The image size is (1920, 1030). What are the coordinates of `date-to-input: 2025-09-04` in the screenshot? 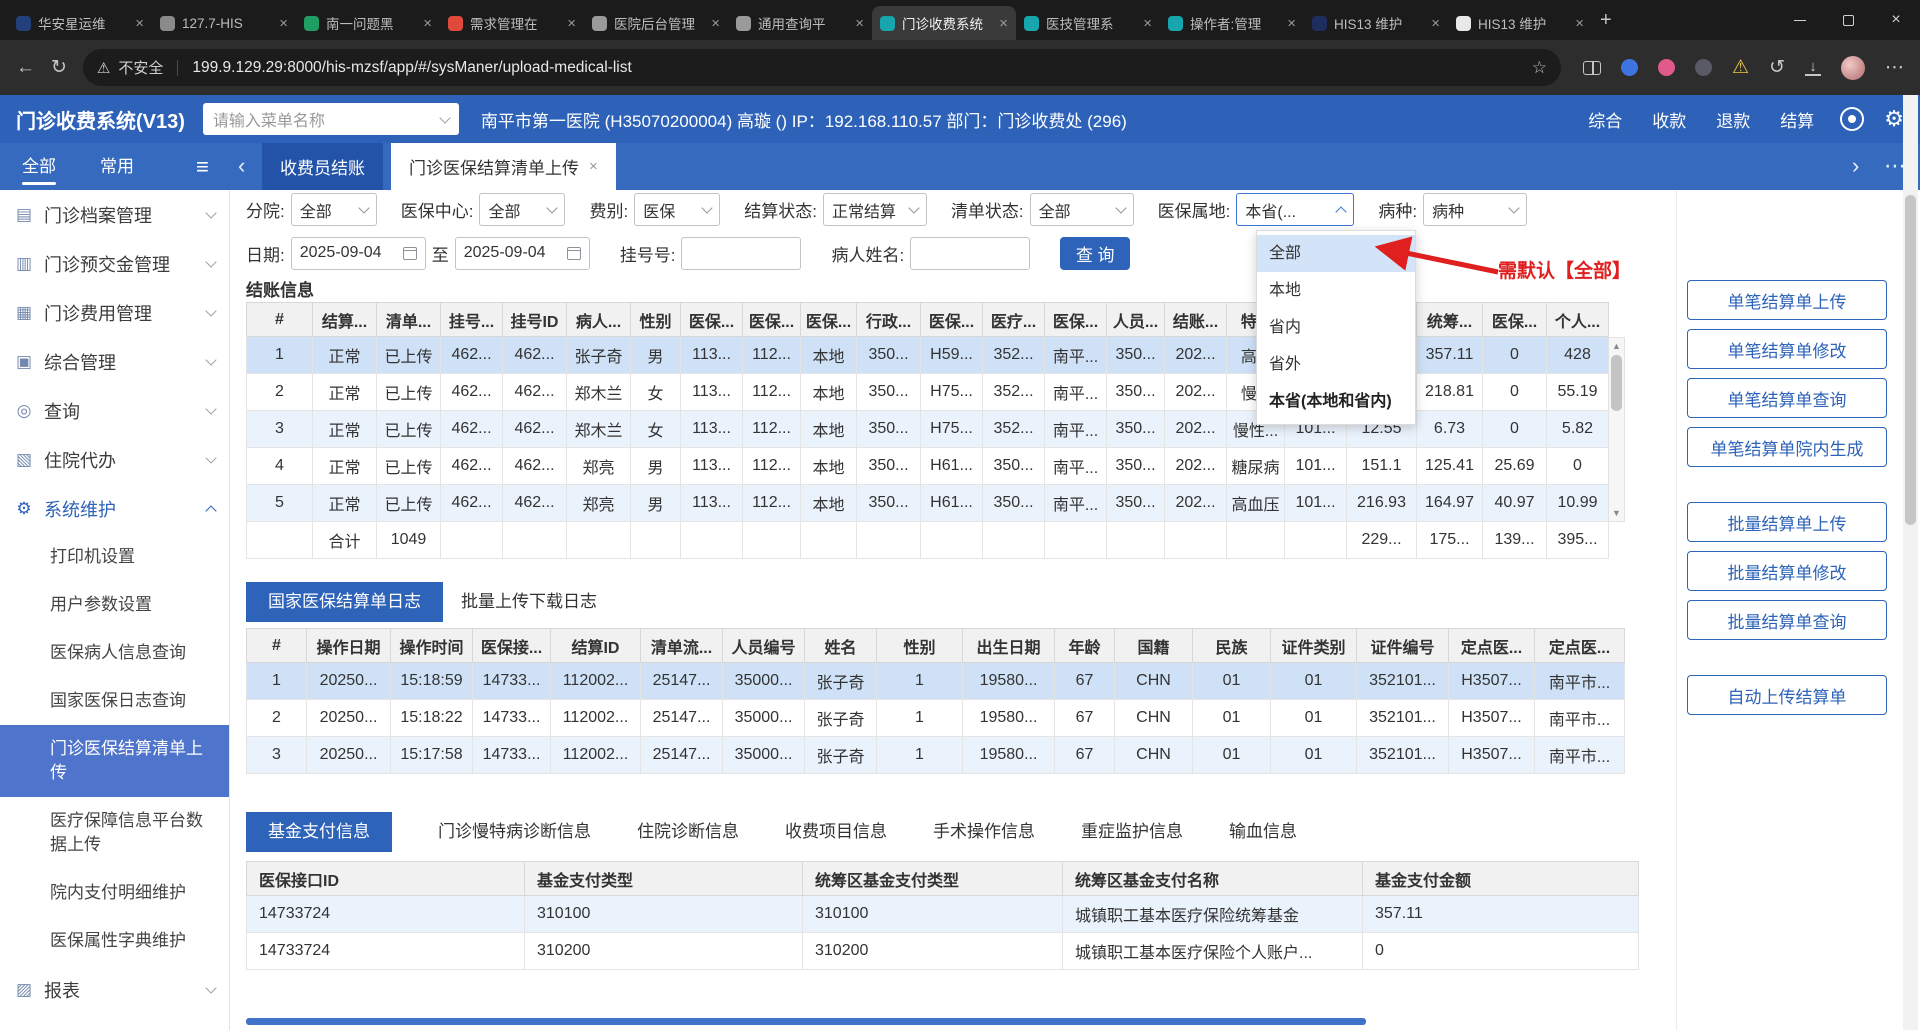 It's located at (522, 253).